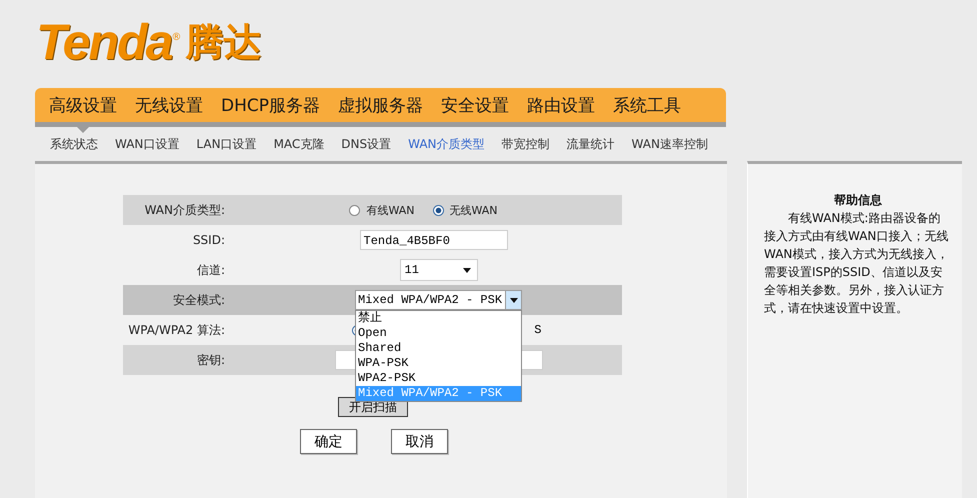 Image resolution: width=977 pixels, height=498 pixels. I want to click on subnav-tab: DNS设置, so click(366, 144).